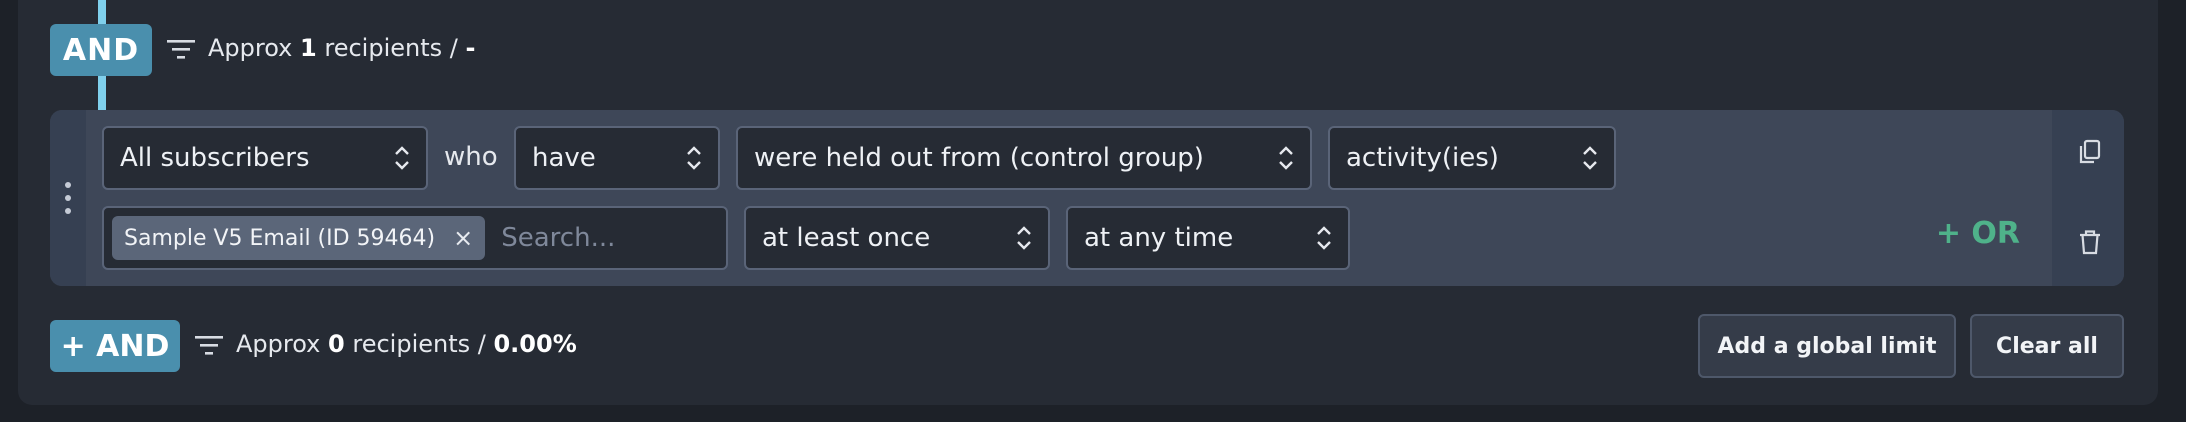  I want to click on action-select: were held out from (control group), so click(1024, 158).